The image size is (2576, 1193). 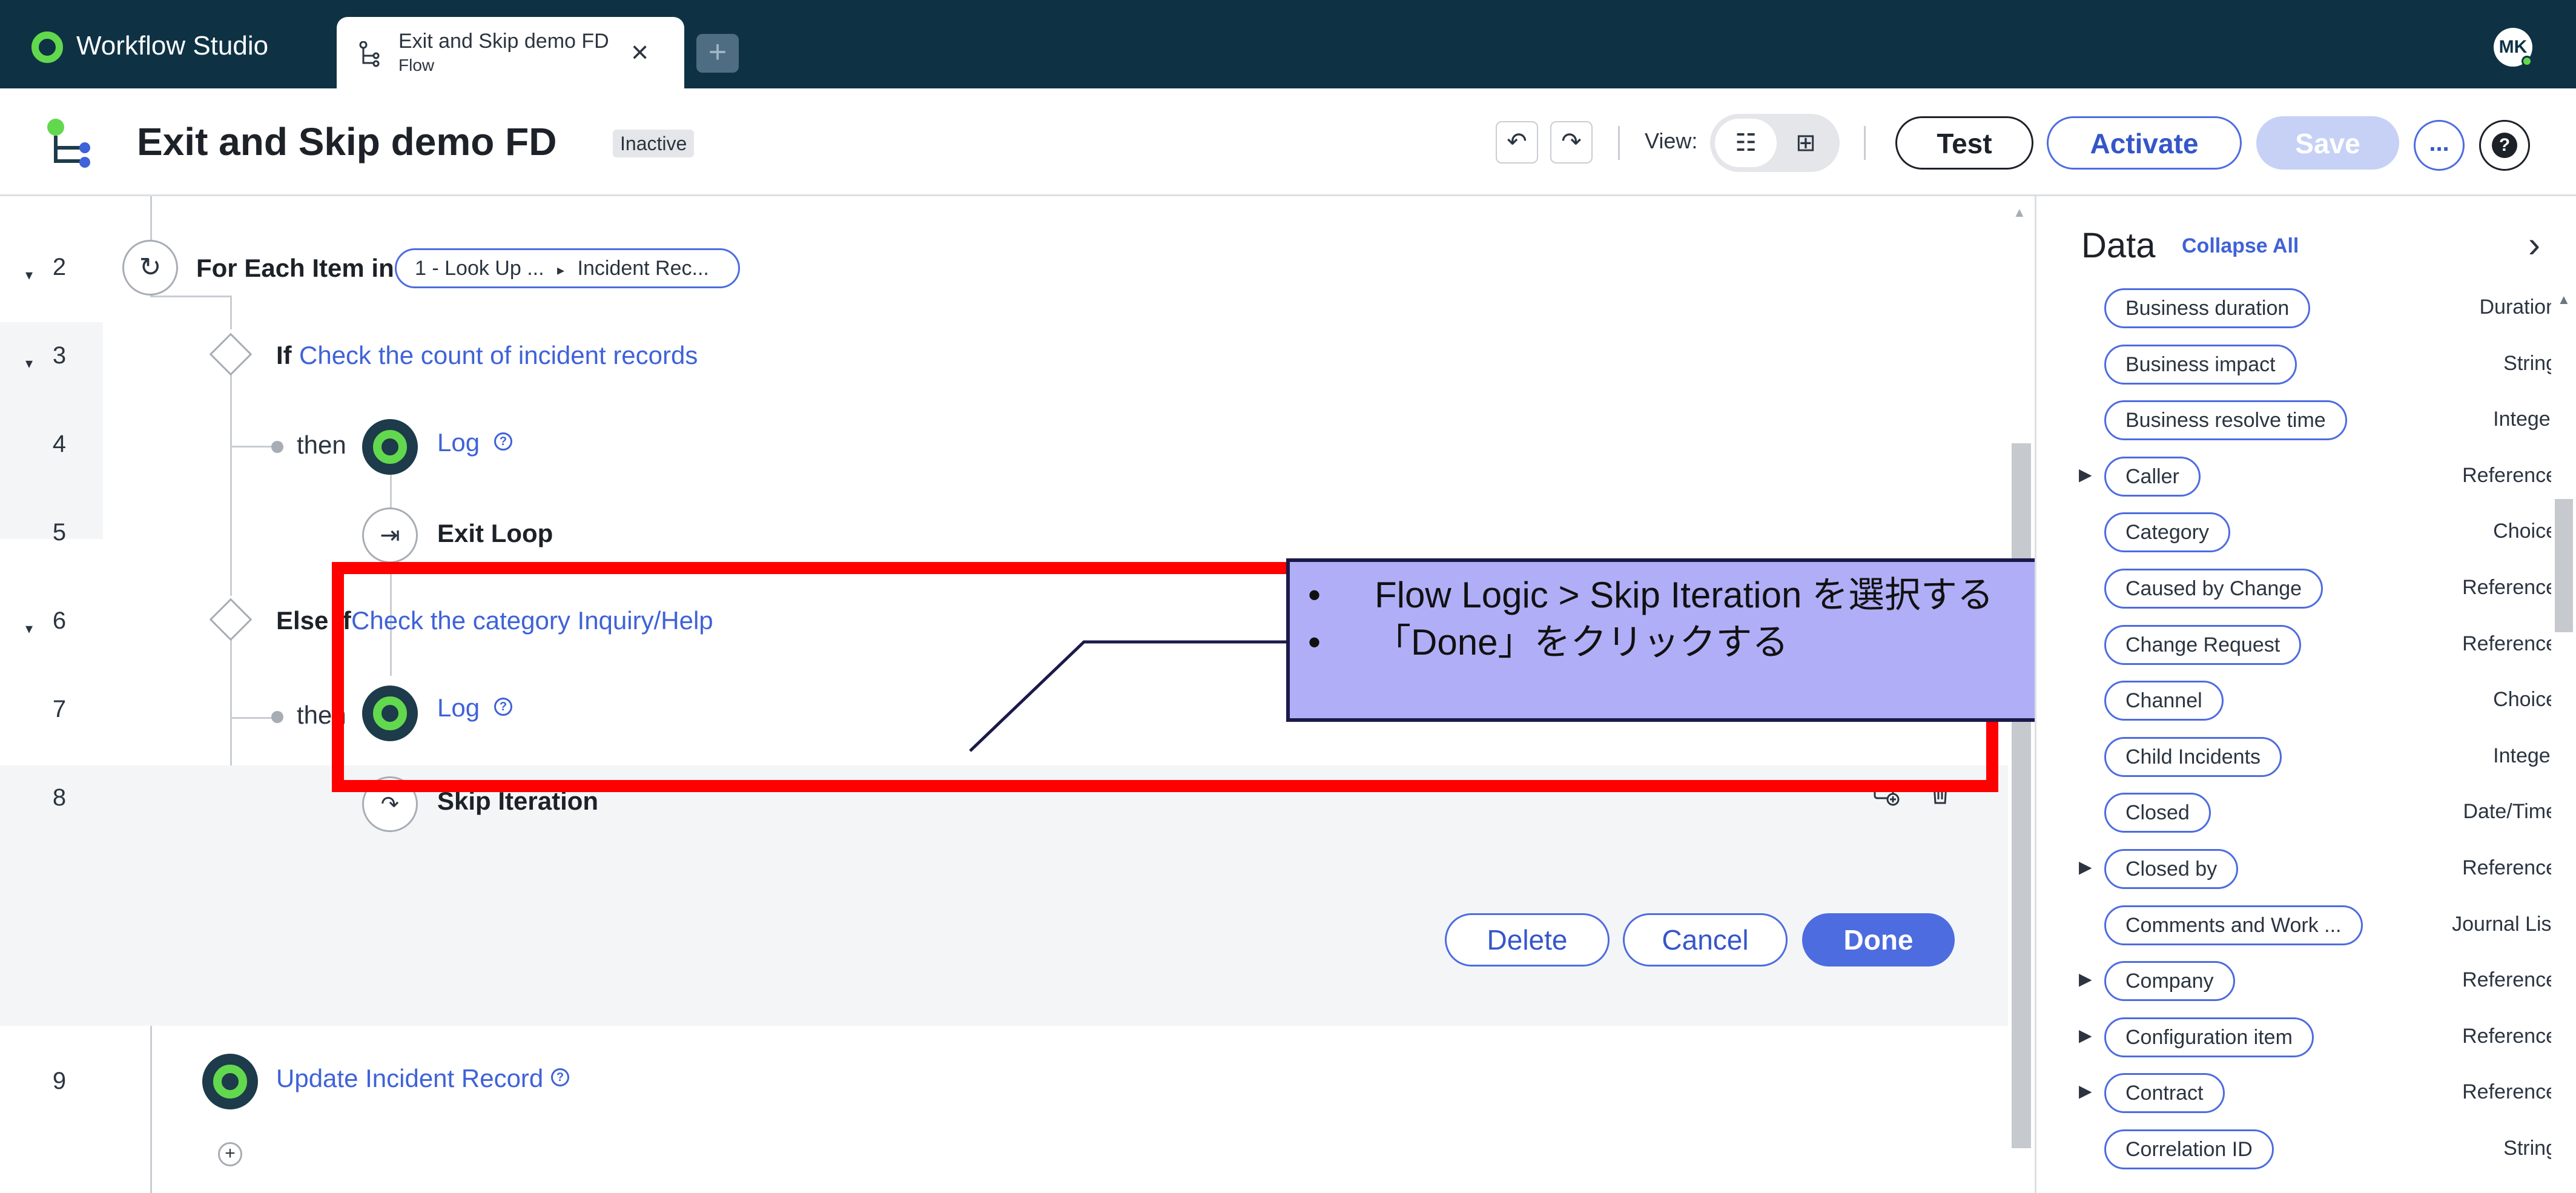 What do you see at coordinates (2504, 924) in the screenshot?
I see `data-field-type: Journal List` at bounding box center [2504, 924].